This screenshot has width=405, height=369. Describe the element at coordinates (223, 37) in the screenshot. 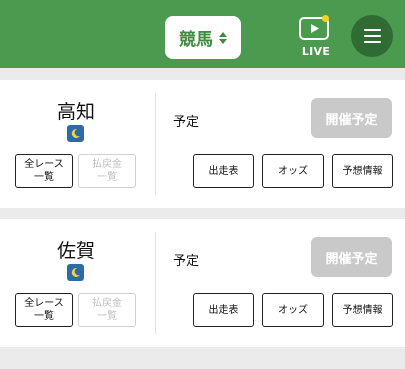

I see `sort-arrows-icon` at that location.